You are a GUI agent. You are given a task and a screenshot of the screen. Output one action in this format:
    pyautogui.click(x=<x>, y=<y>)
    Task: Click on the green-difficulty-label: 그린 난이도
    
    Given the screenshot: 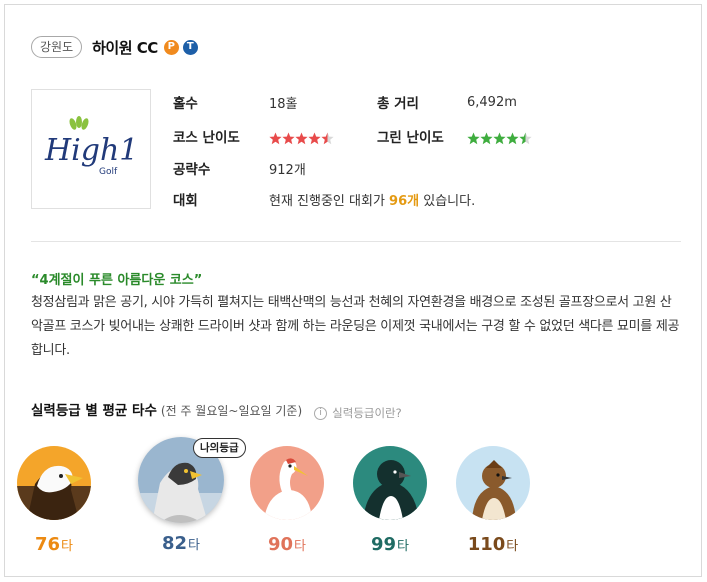 What is the action you would take?
    pyautogui.click(x=410, y=138)
    